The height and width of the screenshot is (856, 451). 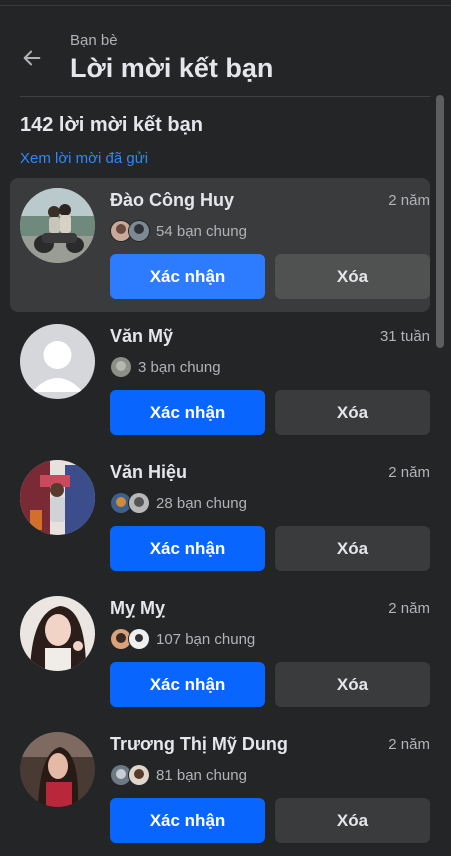 What do you see at coordinates (141, 336) in the screenshot?
I see `requester-name: Văn Mỹ` at bounding box center [141, 336].